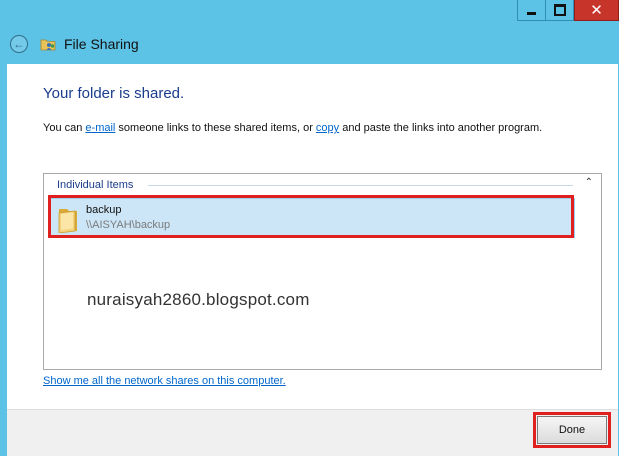  I want to click on maximize-icon, so click(559, 10).